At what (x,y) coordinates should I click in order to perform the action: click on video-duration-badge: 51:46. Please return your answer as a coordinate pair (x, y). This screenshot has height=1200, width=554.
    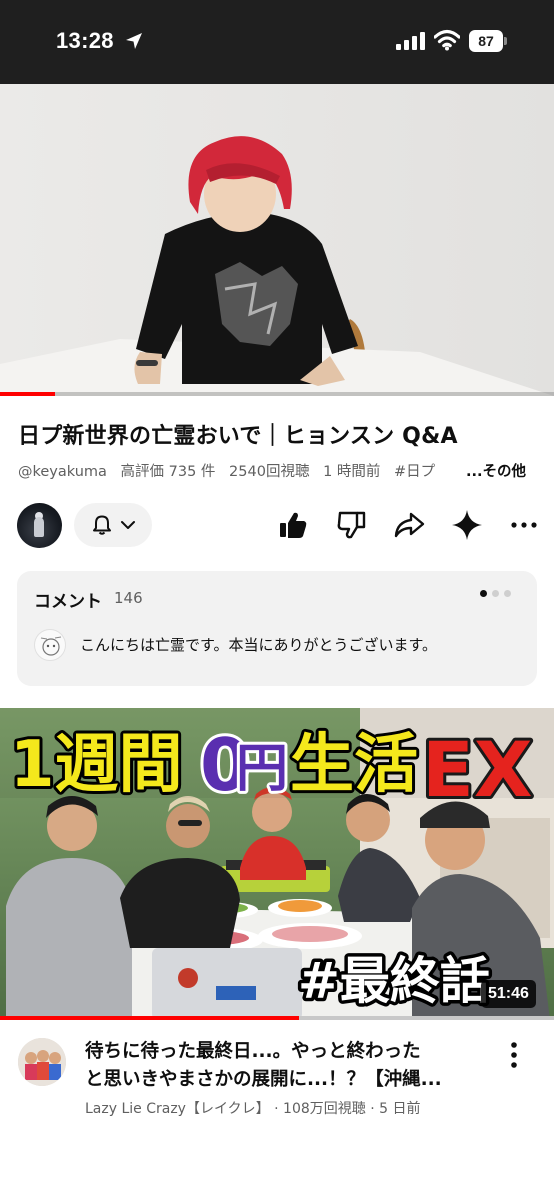
    Looking at the image, I should click on (508, 994).